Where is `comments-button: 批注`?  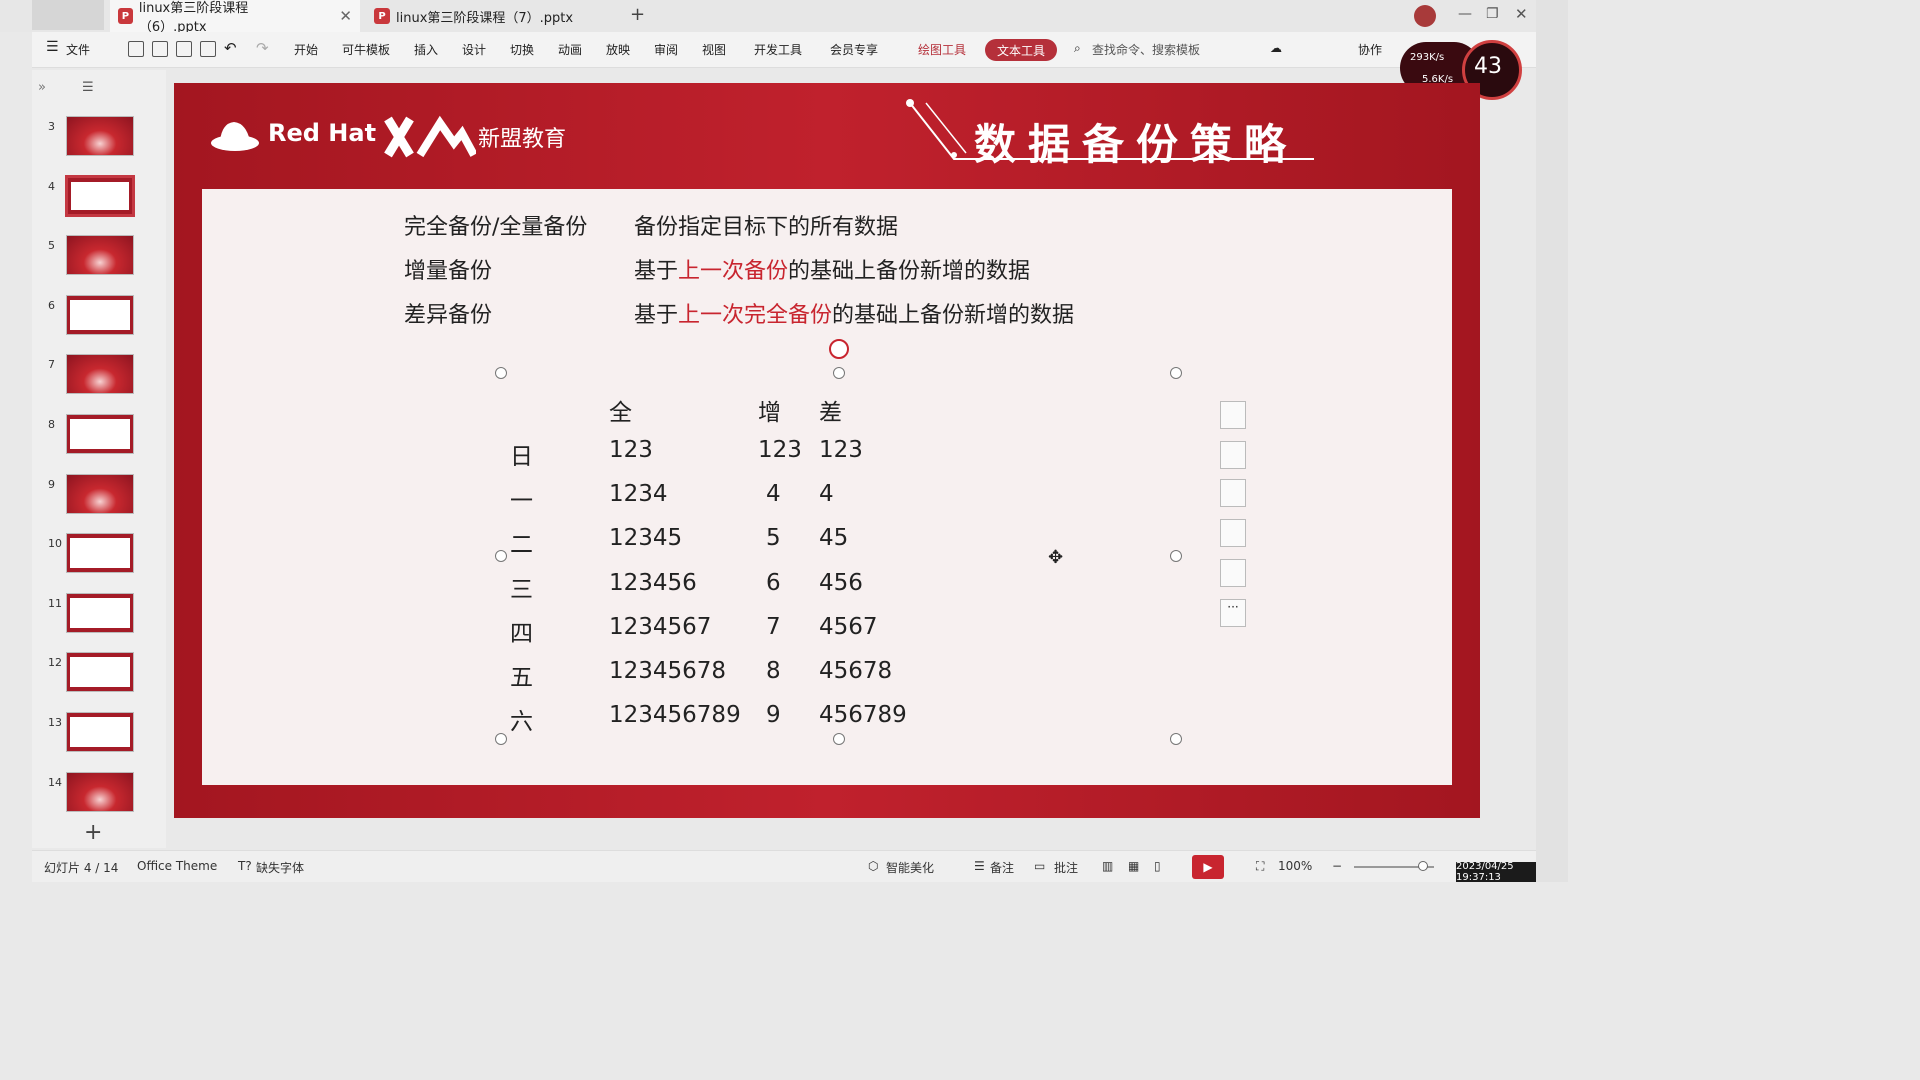 comments-button: 批注 is located at coordinates (1066, 867).